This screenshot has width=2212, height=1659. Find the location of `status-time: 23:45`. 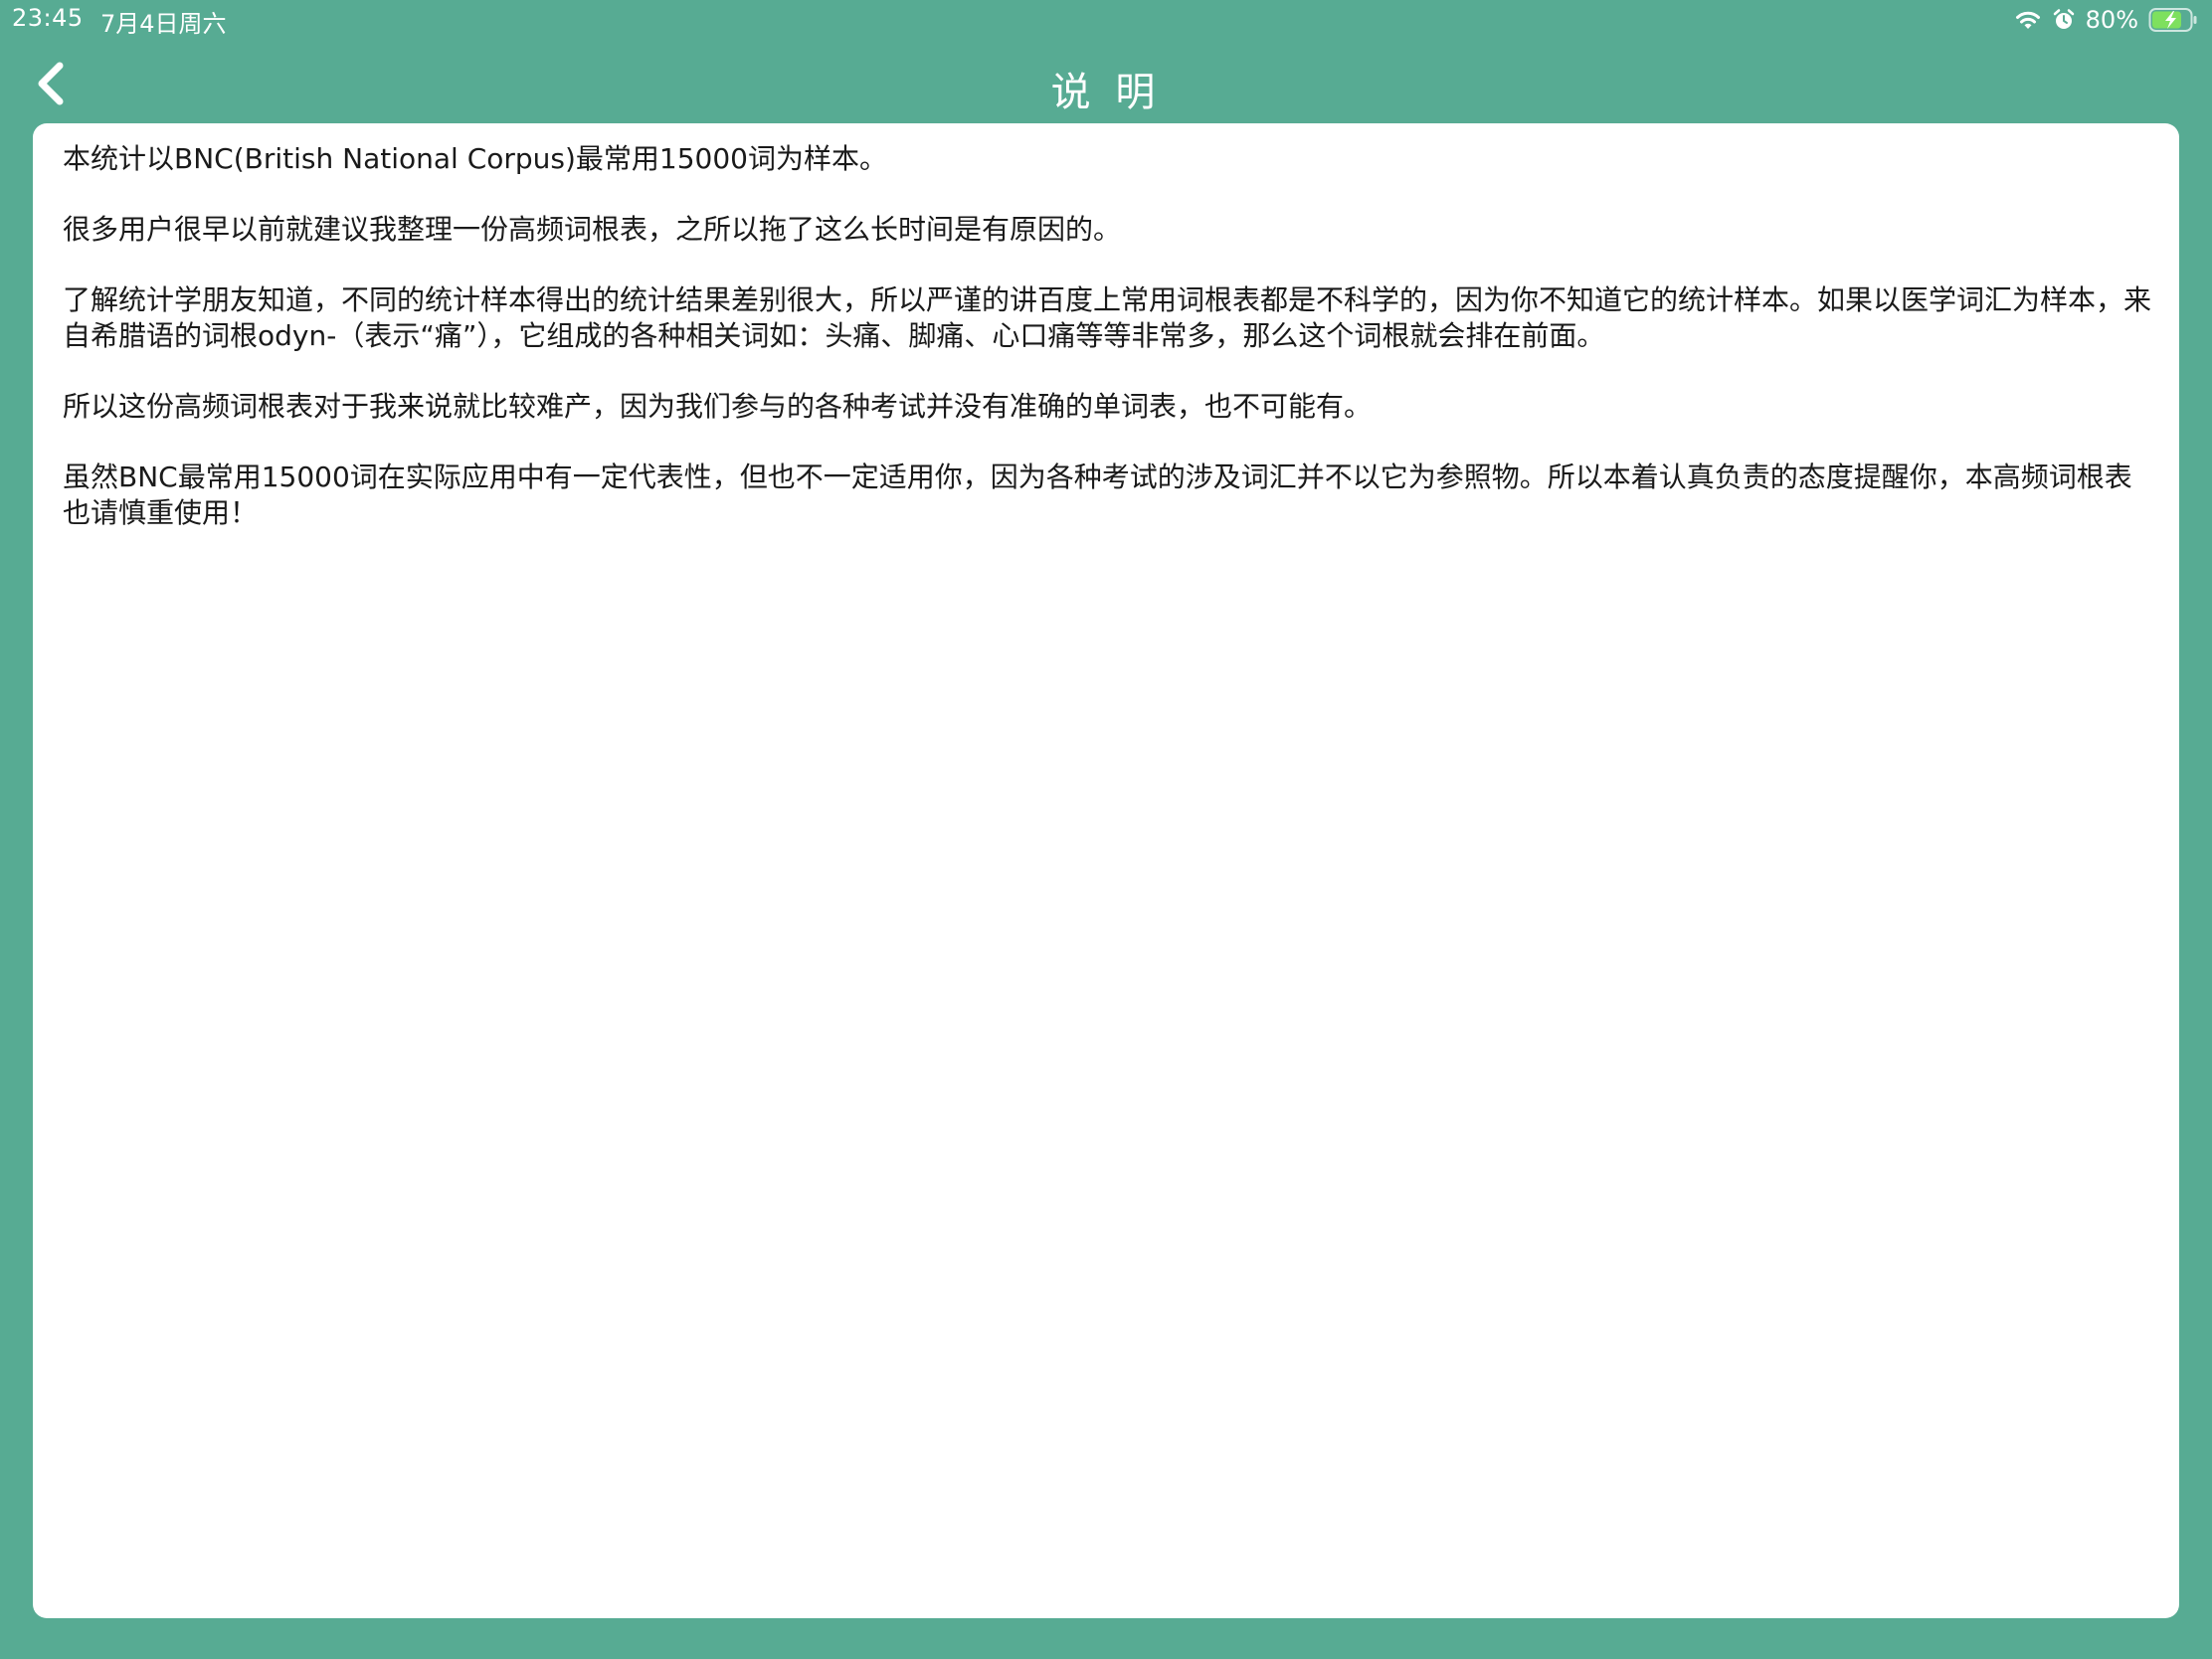

status-time: 23:45 is located at coordinates (48, 18).